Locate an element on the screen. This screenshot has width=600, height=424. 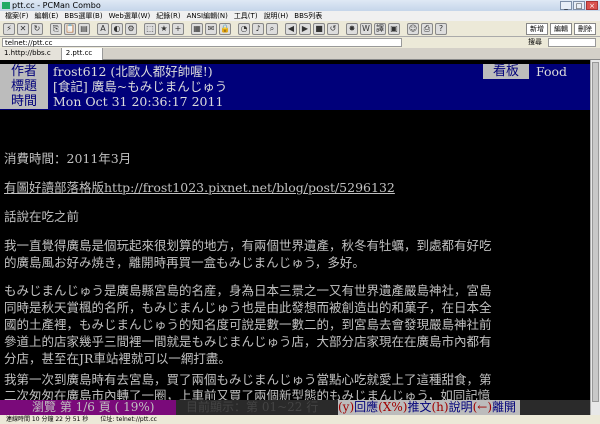
zoom-icon: ⌕ is located at coordinates (272, 29).